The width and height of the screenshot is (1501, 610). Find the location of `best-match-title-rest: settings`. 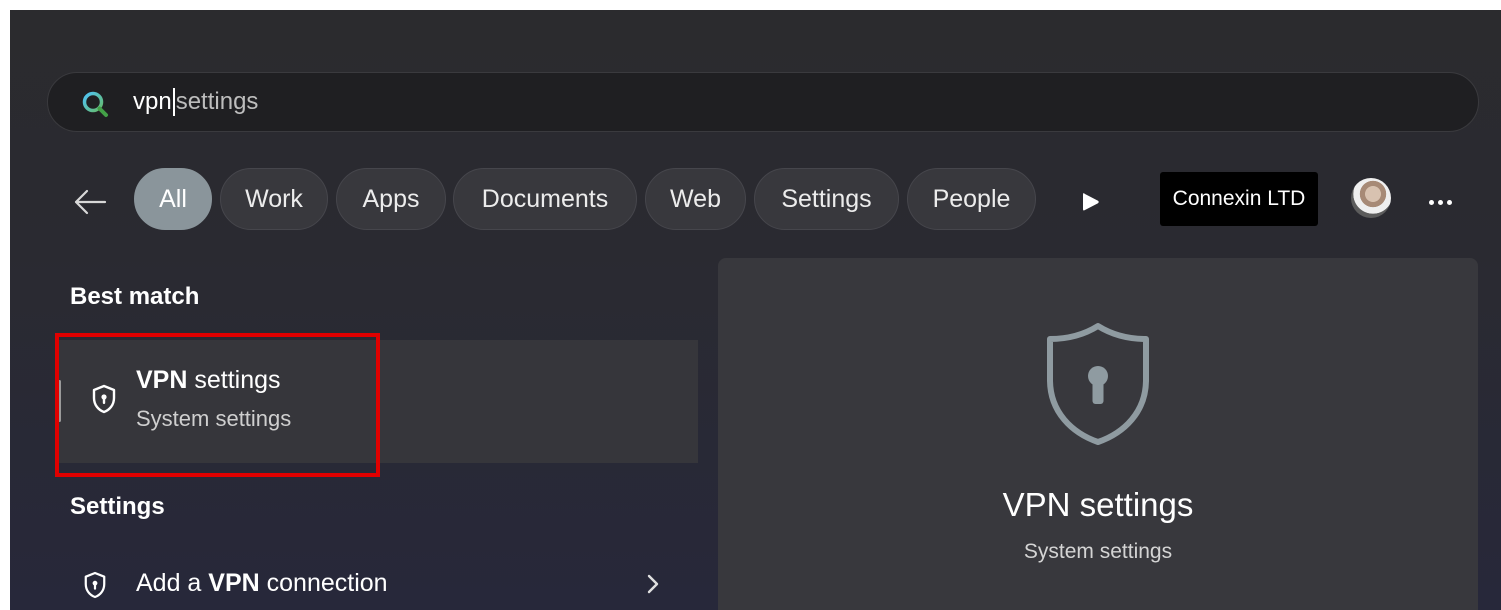

best-match-title-rest: settings is located at coordinates (234, 380).